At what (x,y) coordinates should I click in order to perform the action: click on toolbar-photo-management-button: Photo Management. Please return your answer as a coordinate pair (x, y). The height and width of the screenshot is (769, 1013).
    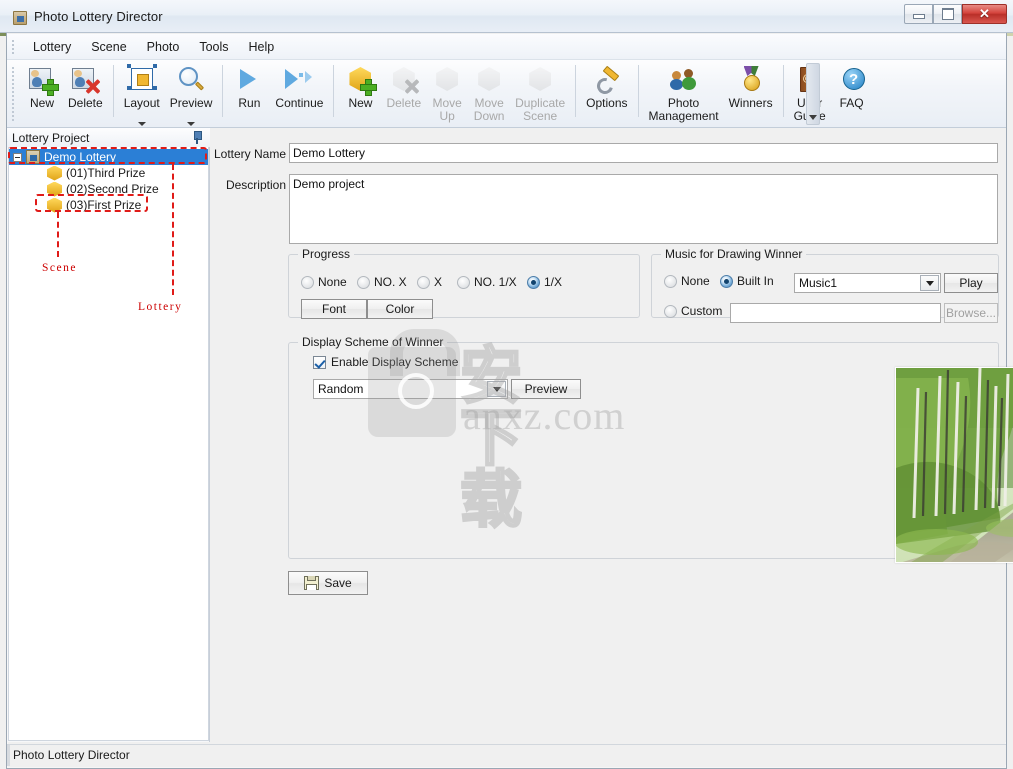
    Looking at the image, I should click on (684, 92).